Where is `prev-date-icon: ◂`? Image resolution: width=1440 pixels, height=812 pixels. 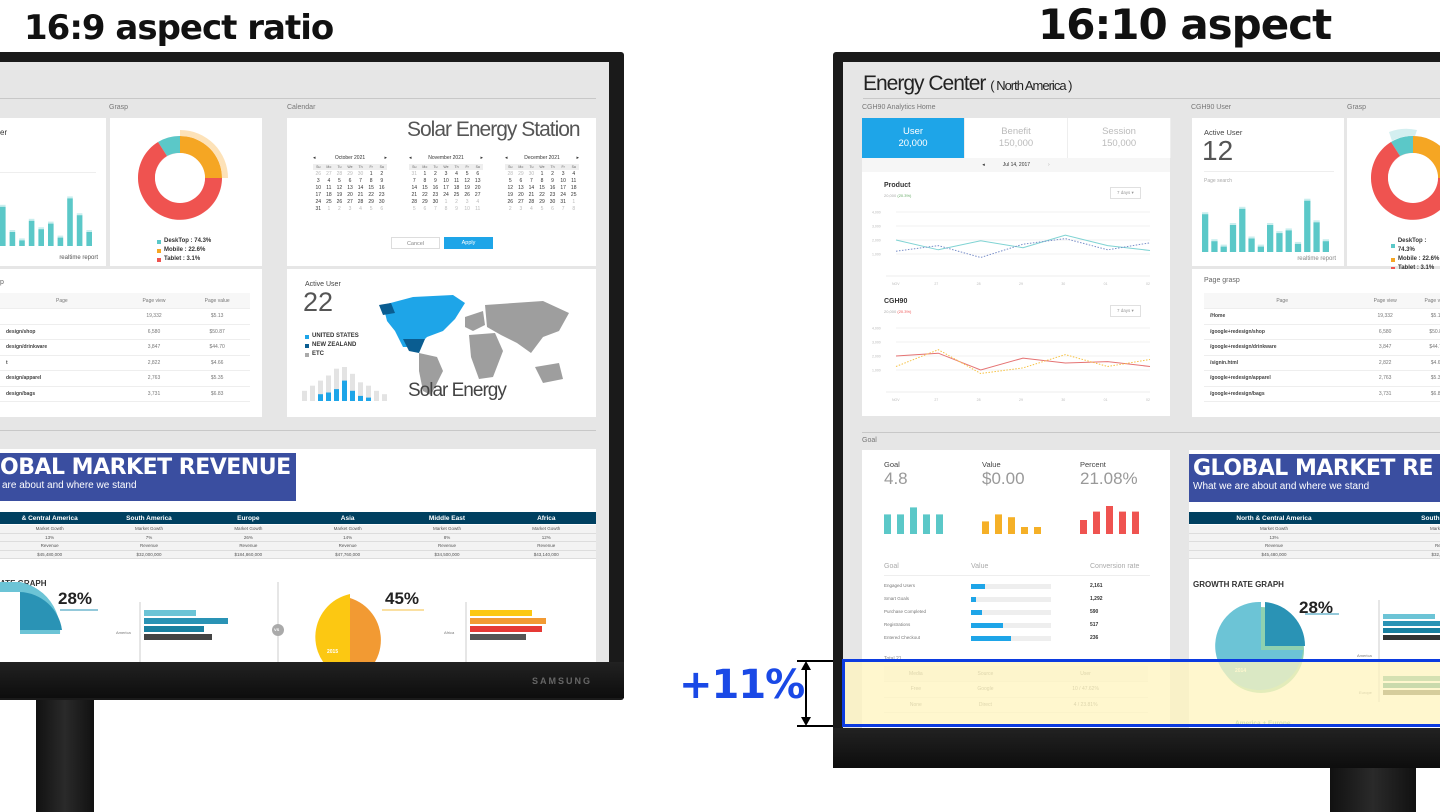
prev-date-icon: ◂ is located at coordinates (983, 165).